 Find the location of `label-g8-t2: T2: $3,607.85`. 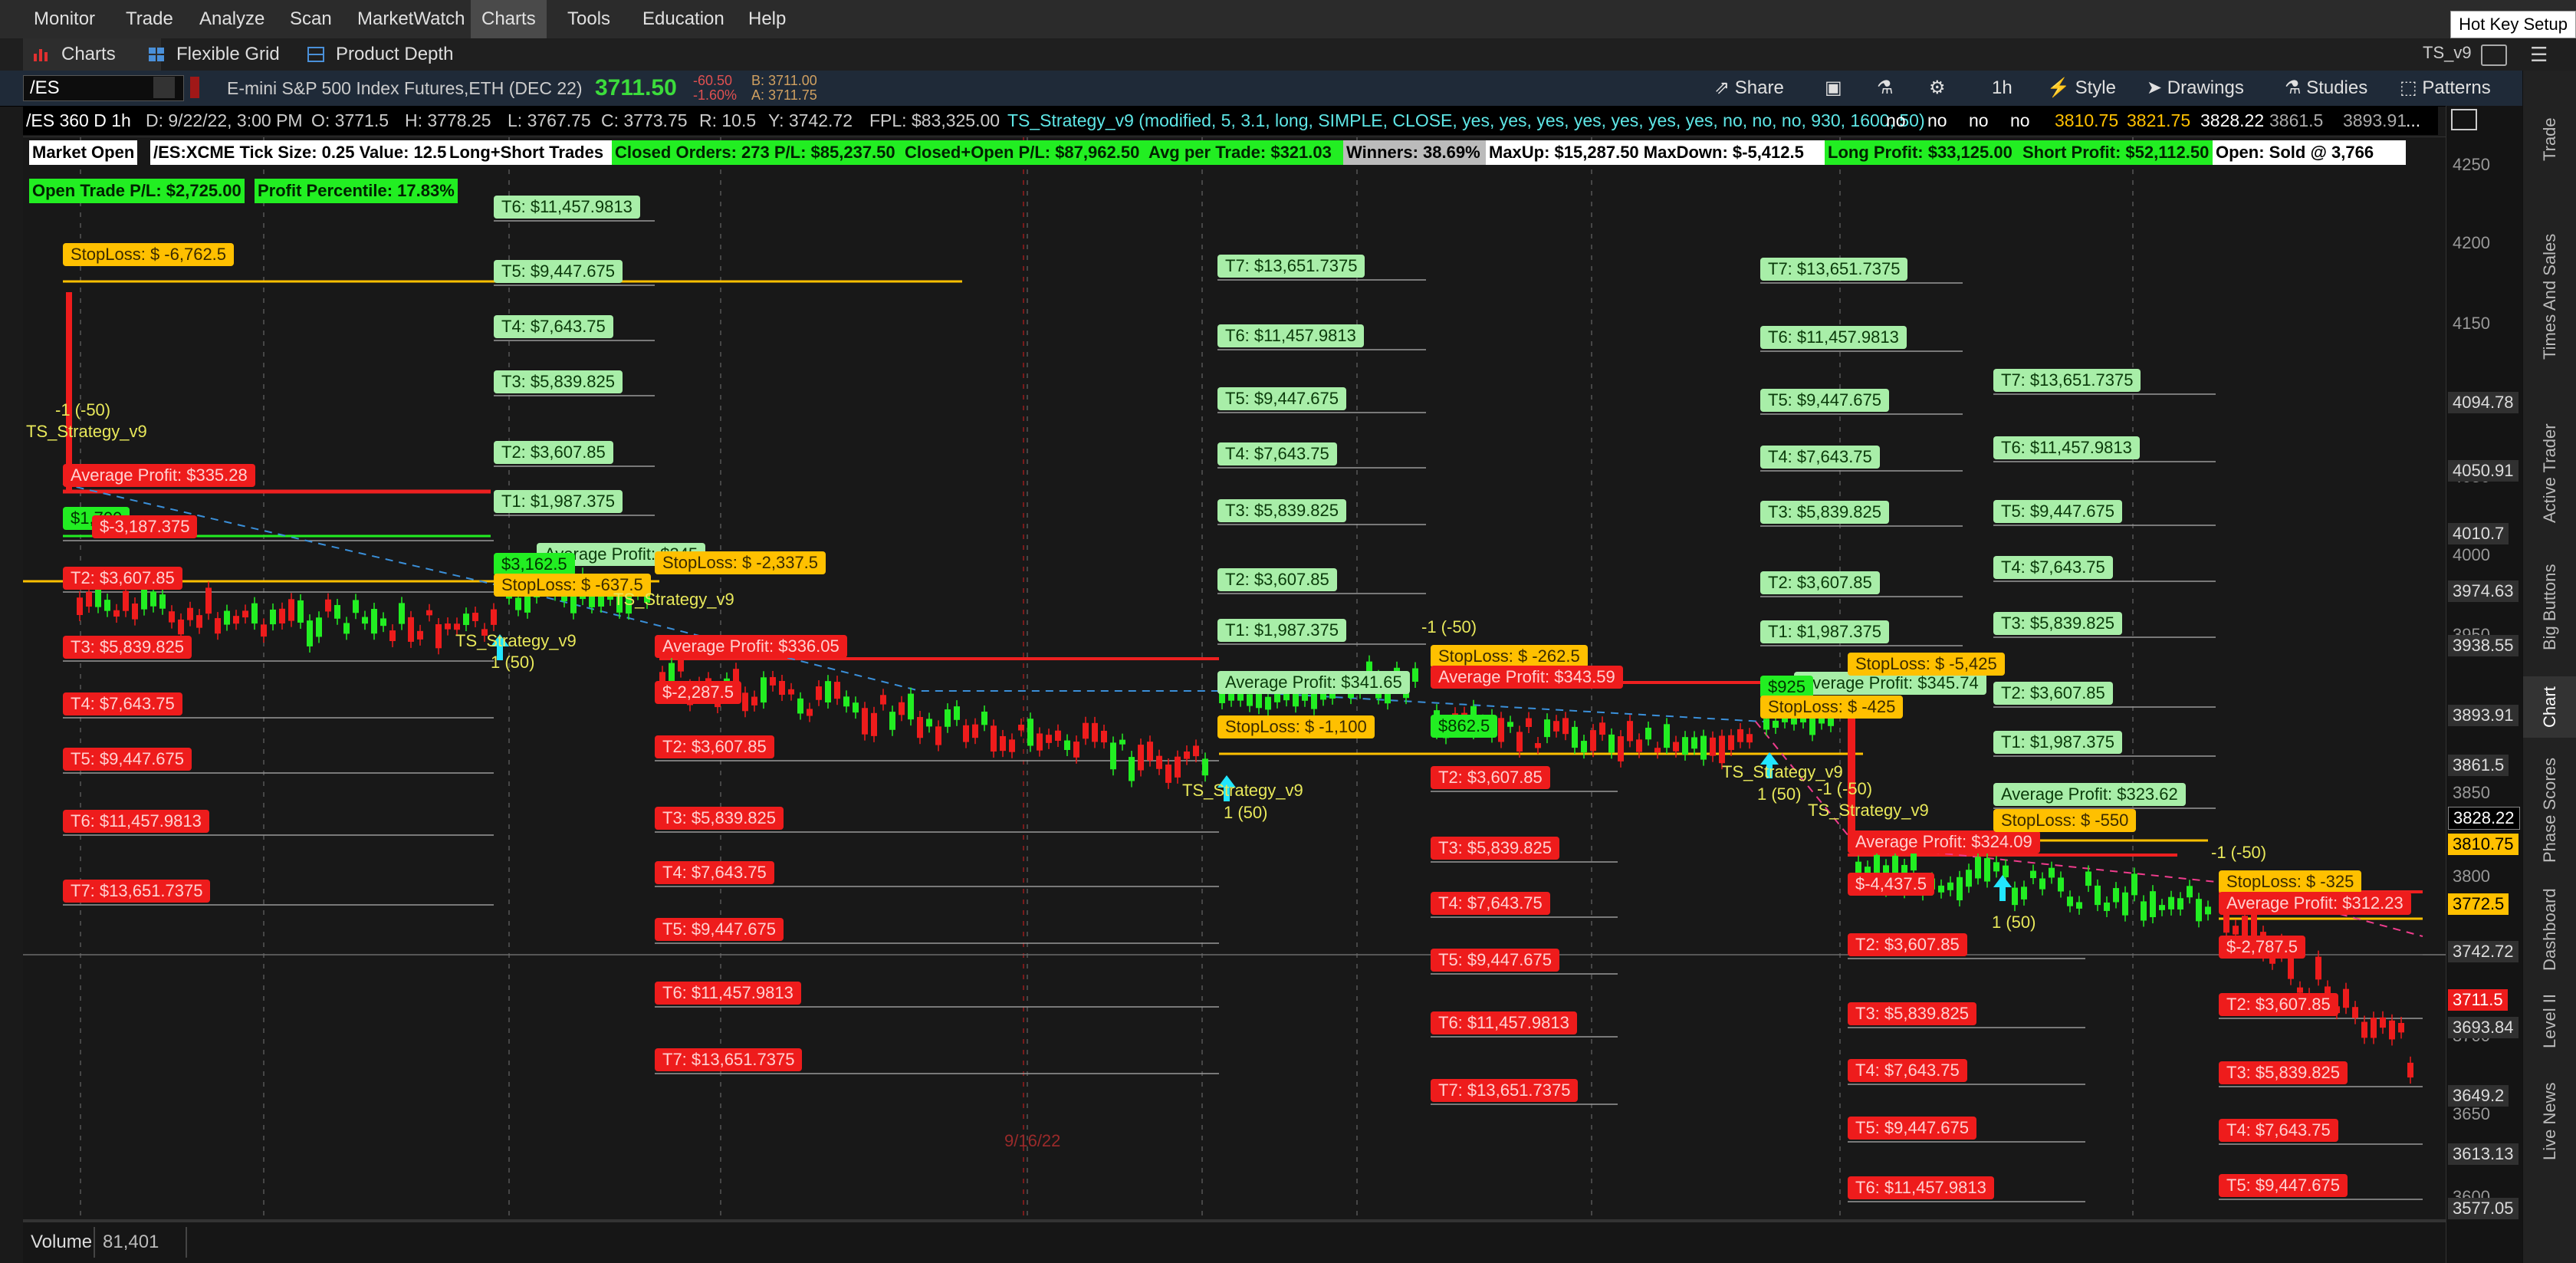

label-g8-t2: T2: $3,607.85 is located at coordinates (2053, 693).